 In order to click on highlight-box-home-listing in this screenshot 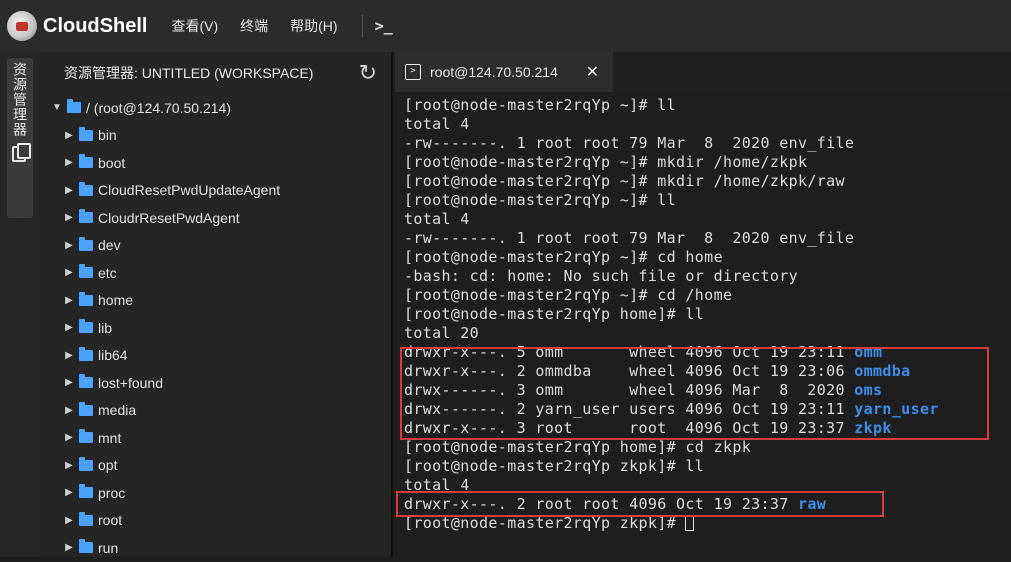, I will do `click(694, 393)`.